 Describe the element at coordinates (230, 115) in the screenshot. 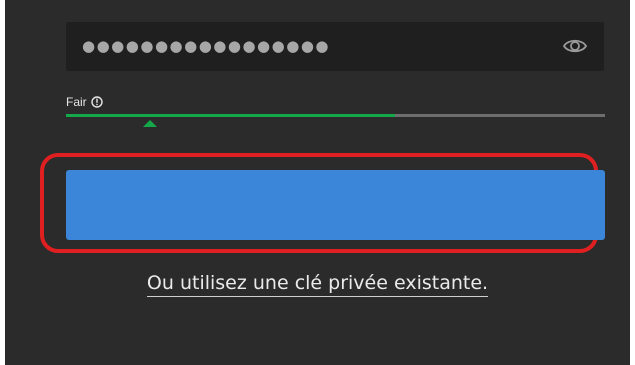

I see `strength-meter-fill` at that location.